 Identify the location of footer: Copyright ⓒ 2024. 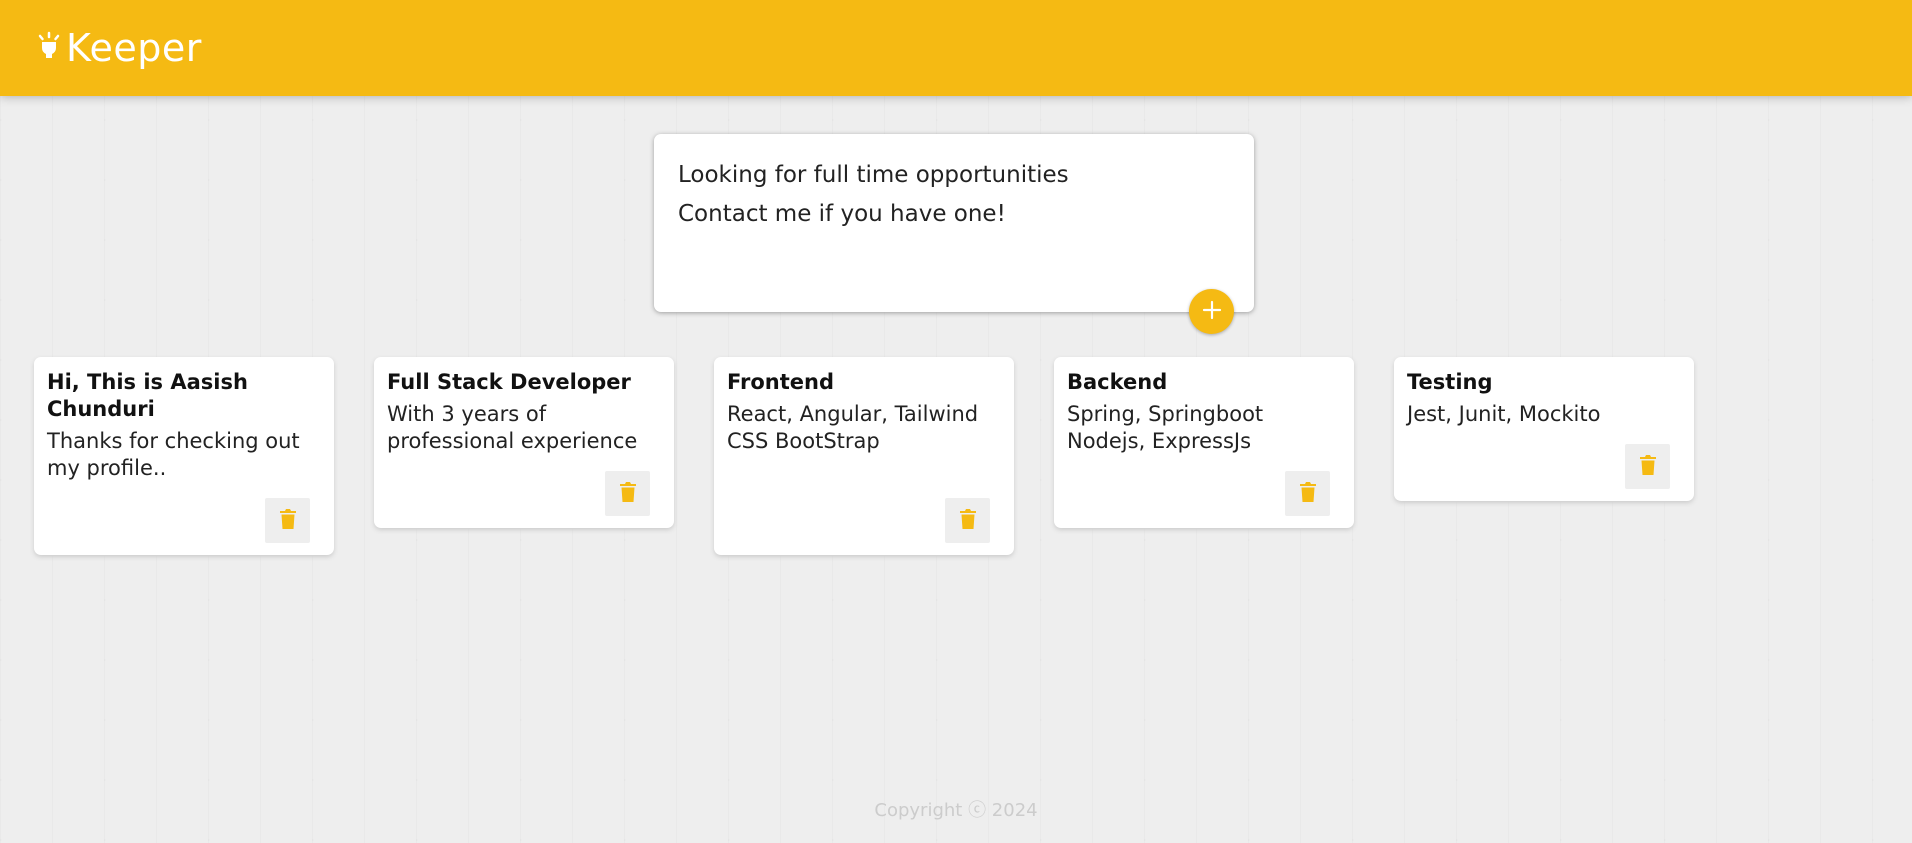
(956, 809).